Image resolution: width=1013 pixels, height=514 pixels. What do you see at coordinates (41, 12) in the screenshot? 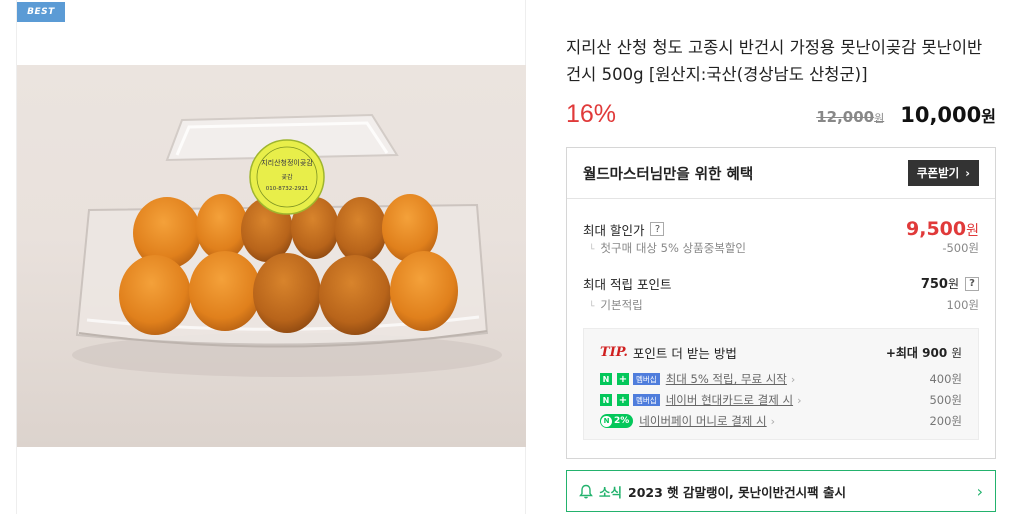
I see `best-badge: BEST` at bounding box center [41, 12].